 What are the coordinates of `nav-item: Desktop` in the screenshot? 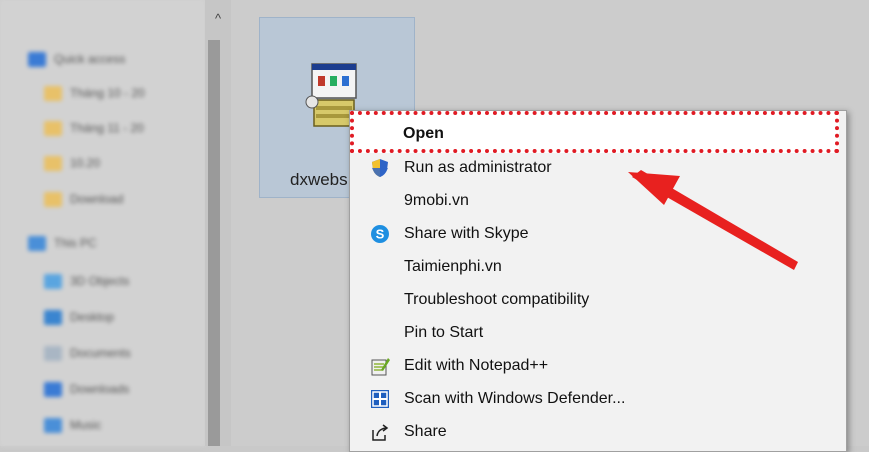 It's located at (79, 317).